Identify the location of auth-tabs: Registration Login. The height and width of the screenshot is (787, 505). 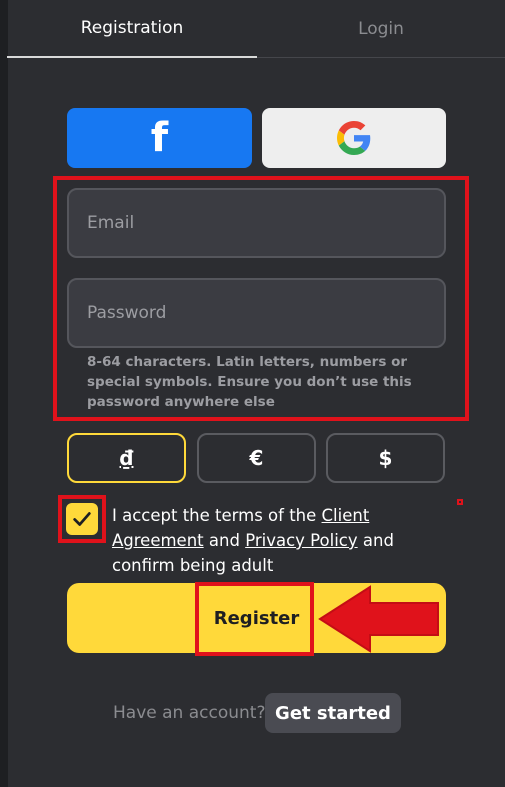
(256, 29).